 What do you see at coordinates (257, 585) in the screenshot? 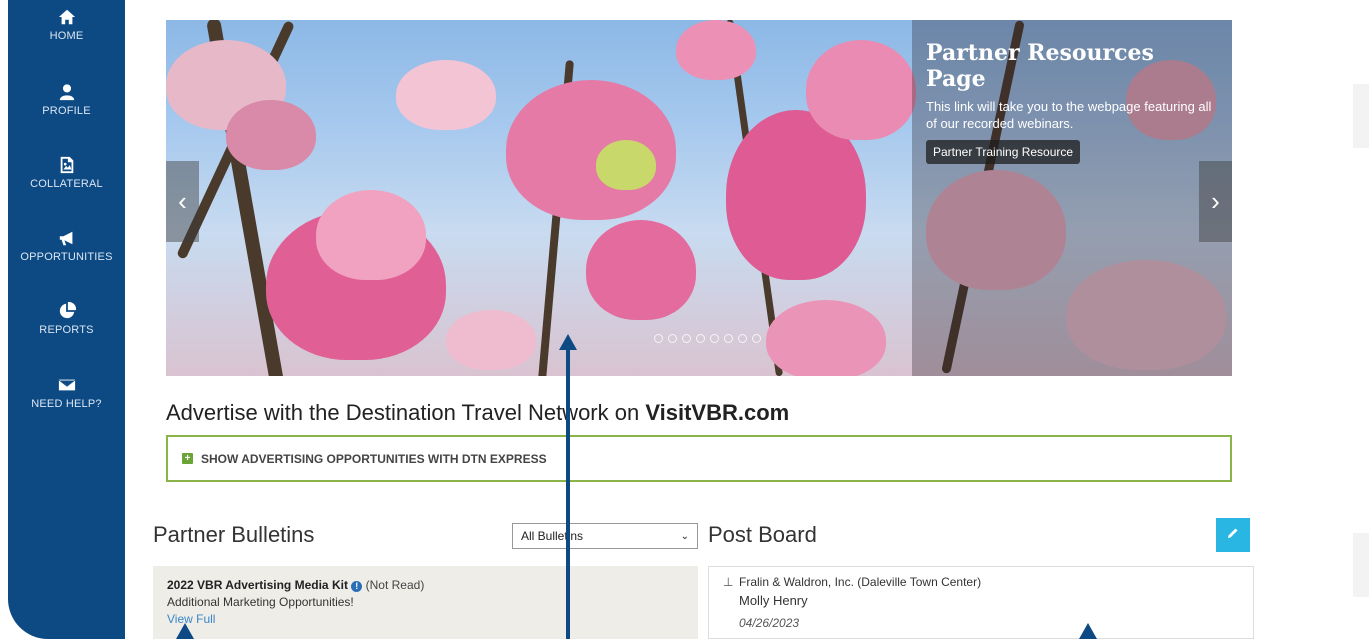
I see `bulletin-title: 2022 VBR Advertising Media Kit` at bounding box center [257, 585].